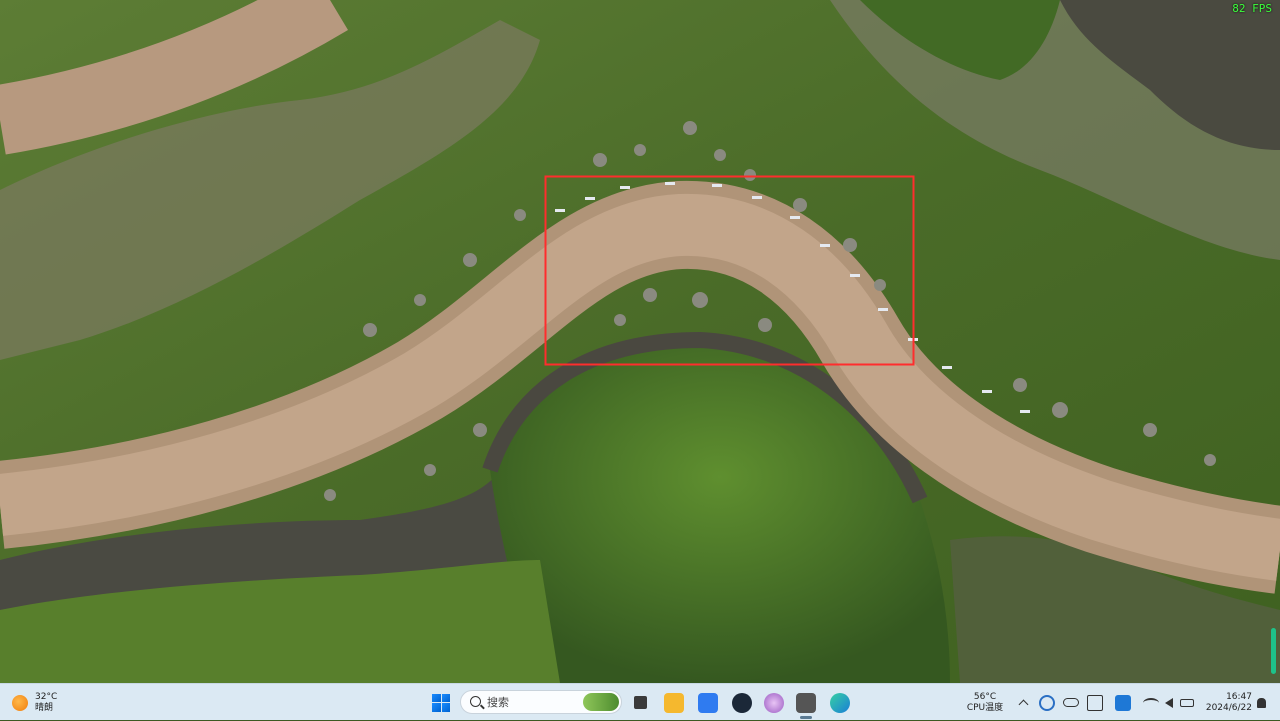 The width and height of the screenshot is (1280, 721). I want to click on input-method-icon, so click(1095, 702).